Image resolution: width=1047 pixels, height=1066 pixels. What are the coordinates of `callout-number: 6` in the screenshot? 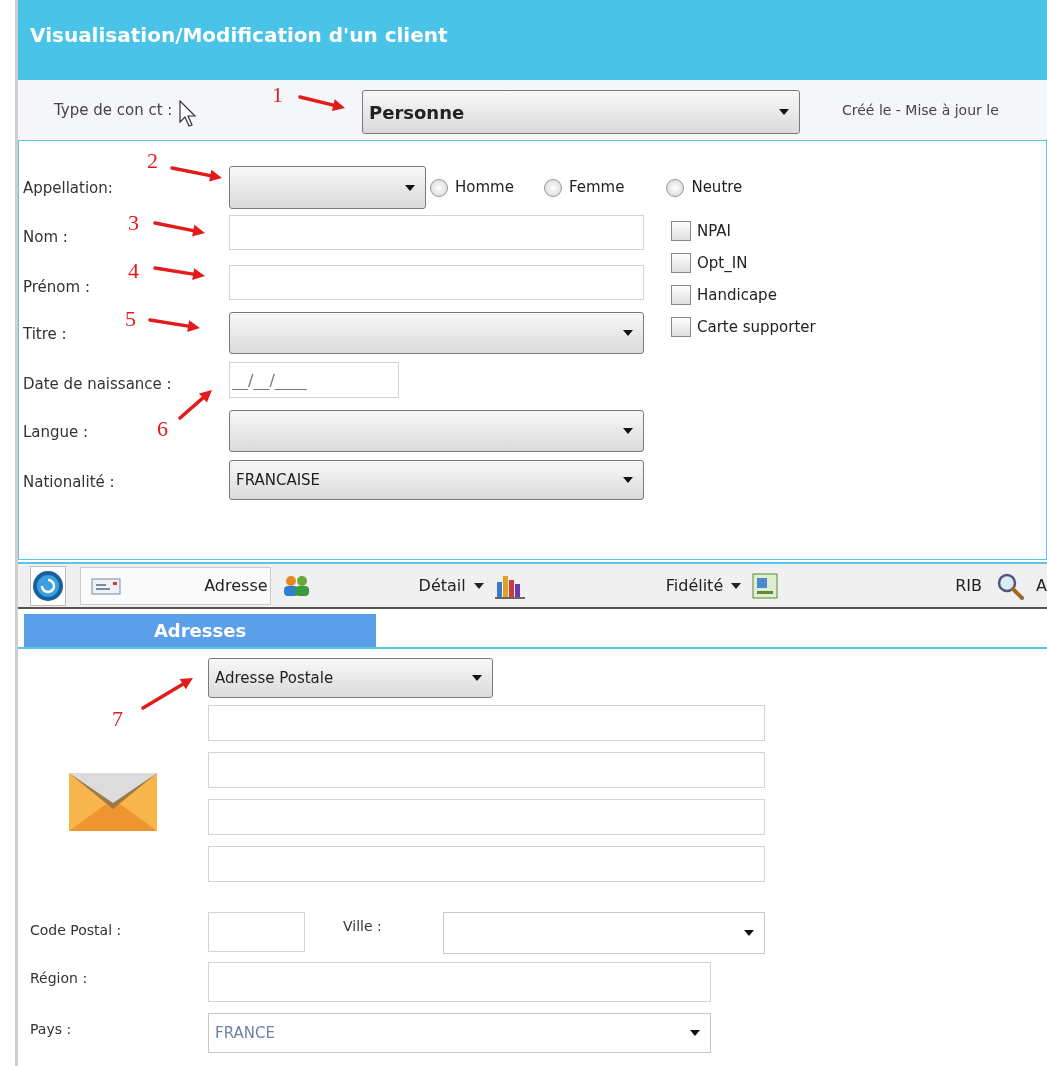 It's located at (162, 429).